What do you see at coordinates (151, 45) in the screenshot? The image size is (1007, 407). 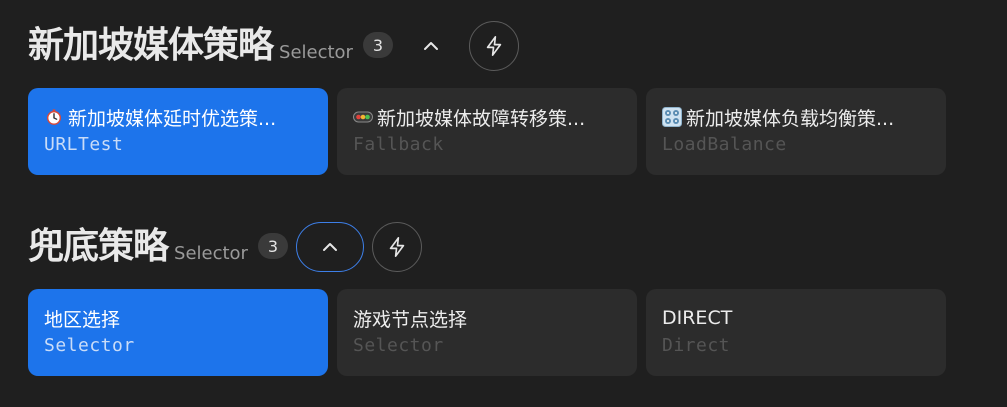 I see `group-title: 新加坡媒体策略` at bounding box center [151, 45].